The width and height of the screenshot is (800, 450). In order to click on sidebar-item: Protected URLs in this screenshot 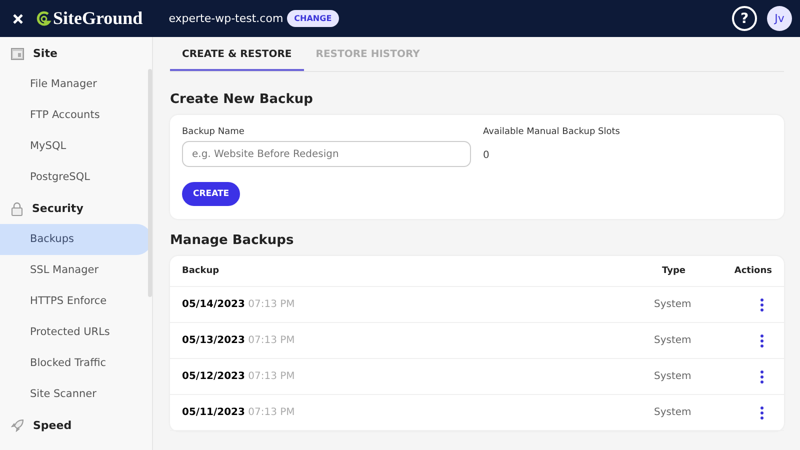, I will do `click(76, 332)`.